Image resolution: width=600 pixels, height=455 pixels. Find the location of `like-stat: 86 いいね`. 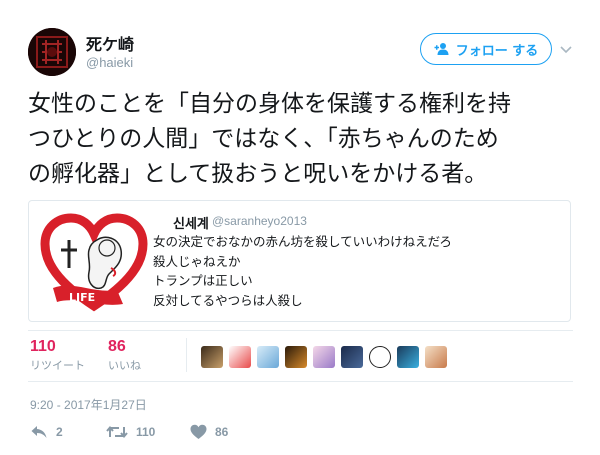

like-stat: 86 いいね is located at coordinates (124, 355).